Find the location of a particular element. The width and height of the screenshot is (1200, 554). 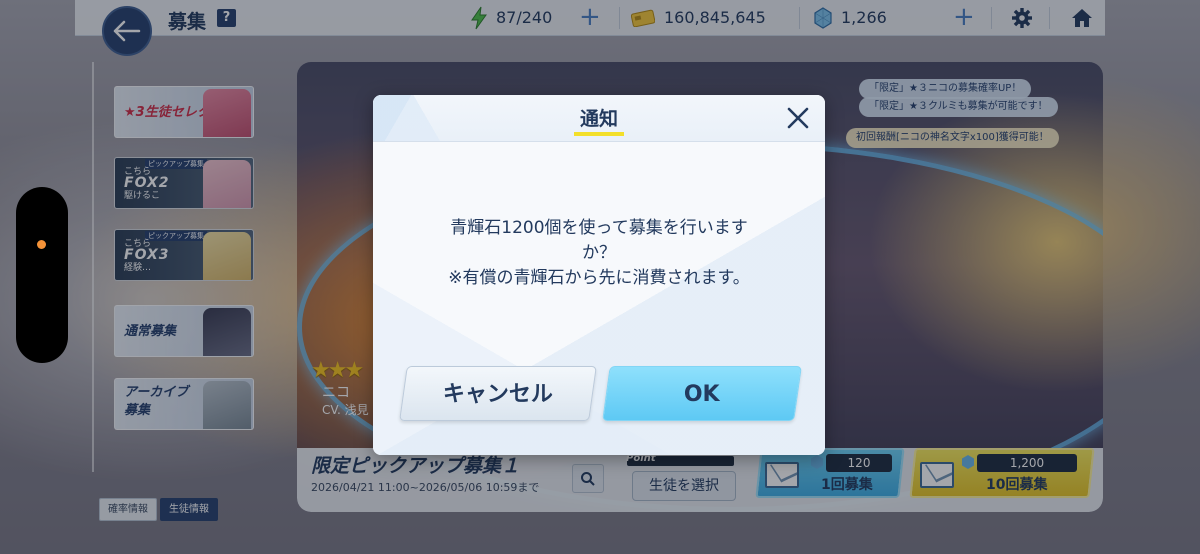

title-underline is located at coordinates (599, 134).